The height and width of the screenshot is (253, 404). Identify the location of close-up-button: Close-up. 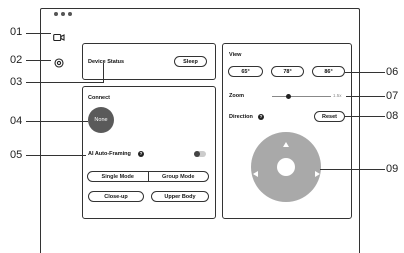
(116, 196).